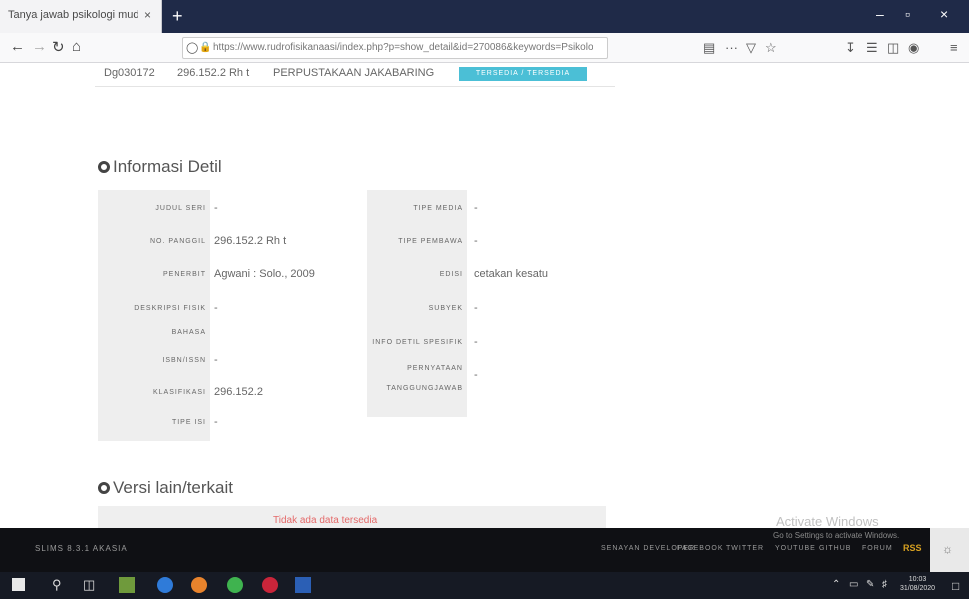 The image size is (969, 599). I want to click on firefox-icon, so click(199, 585).